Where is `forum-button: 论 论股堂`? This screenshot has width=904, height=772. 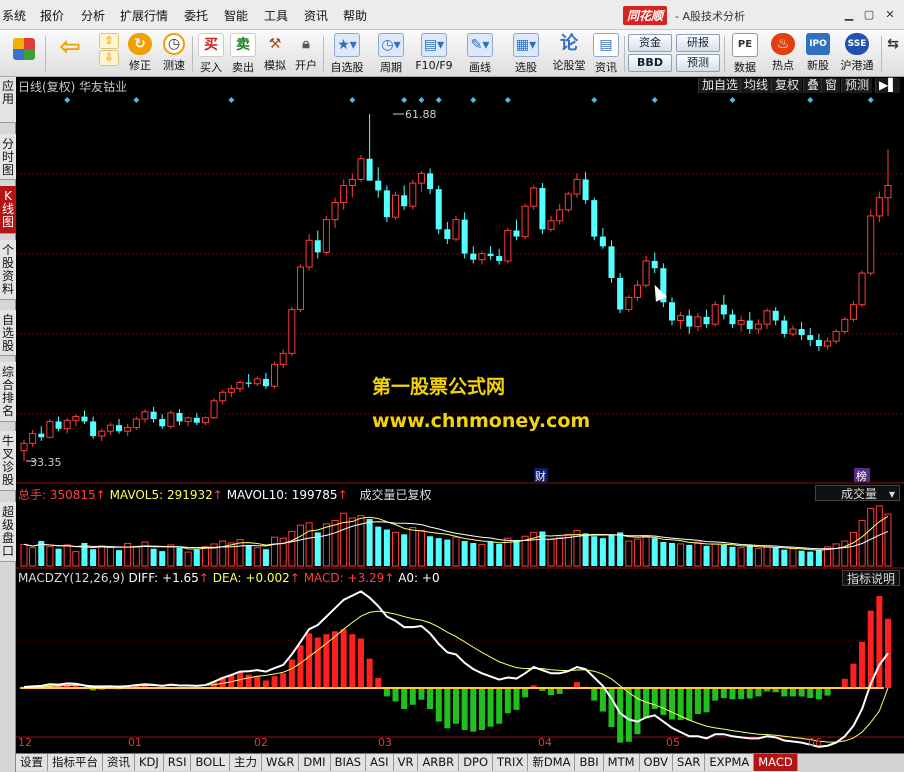 forum-button: 论 论股堂 is located at coordinates (569, 53).